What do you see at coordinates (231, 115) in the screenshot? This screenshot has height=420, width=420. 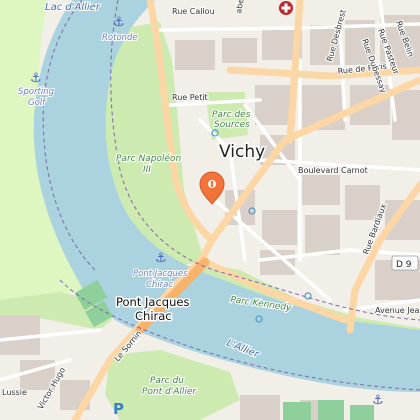 I see `parc-des-sources-label-line1: Parc des` at bounding box center [231, 115].